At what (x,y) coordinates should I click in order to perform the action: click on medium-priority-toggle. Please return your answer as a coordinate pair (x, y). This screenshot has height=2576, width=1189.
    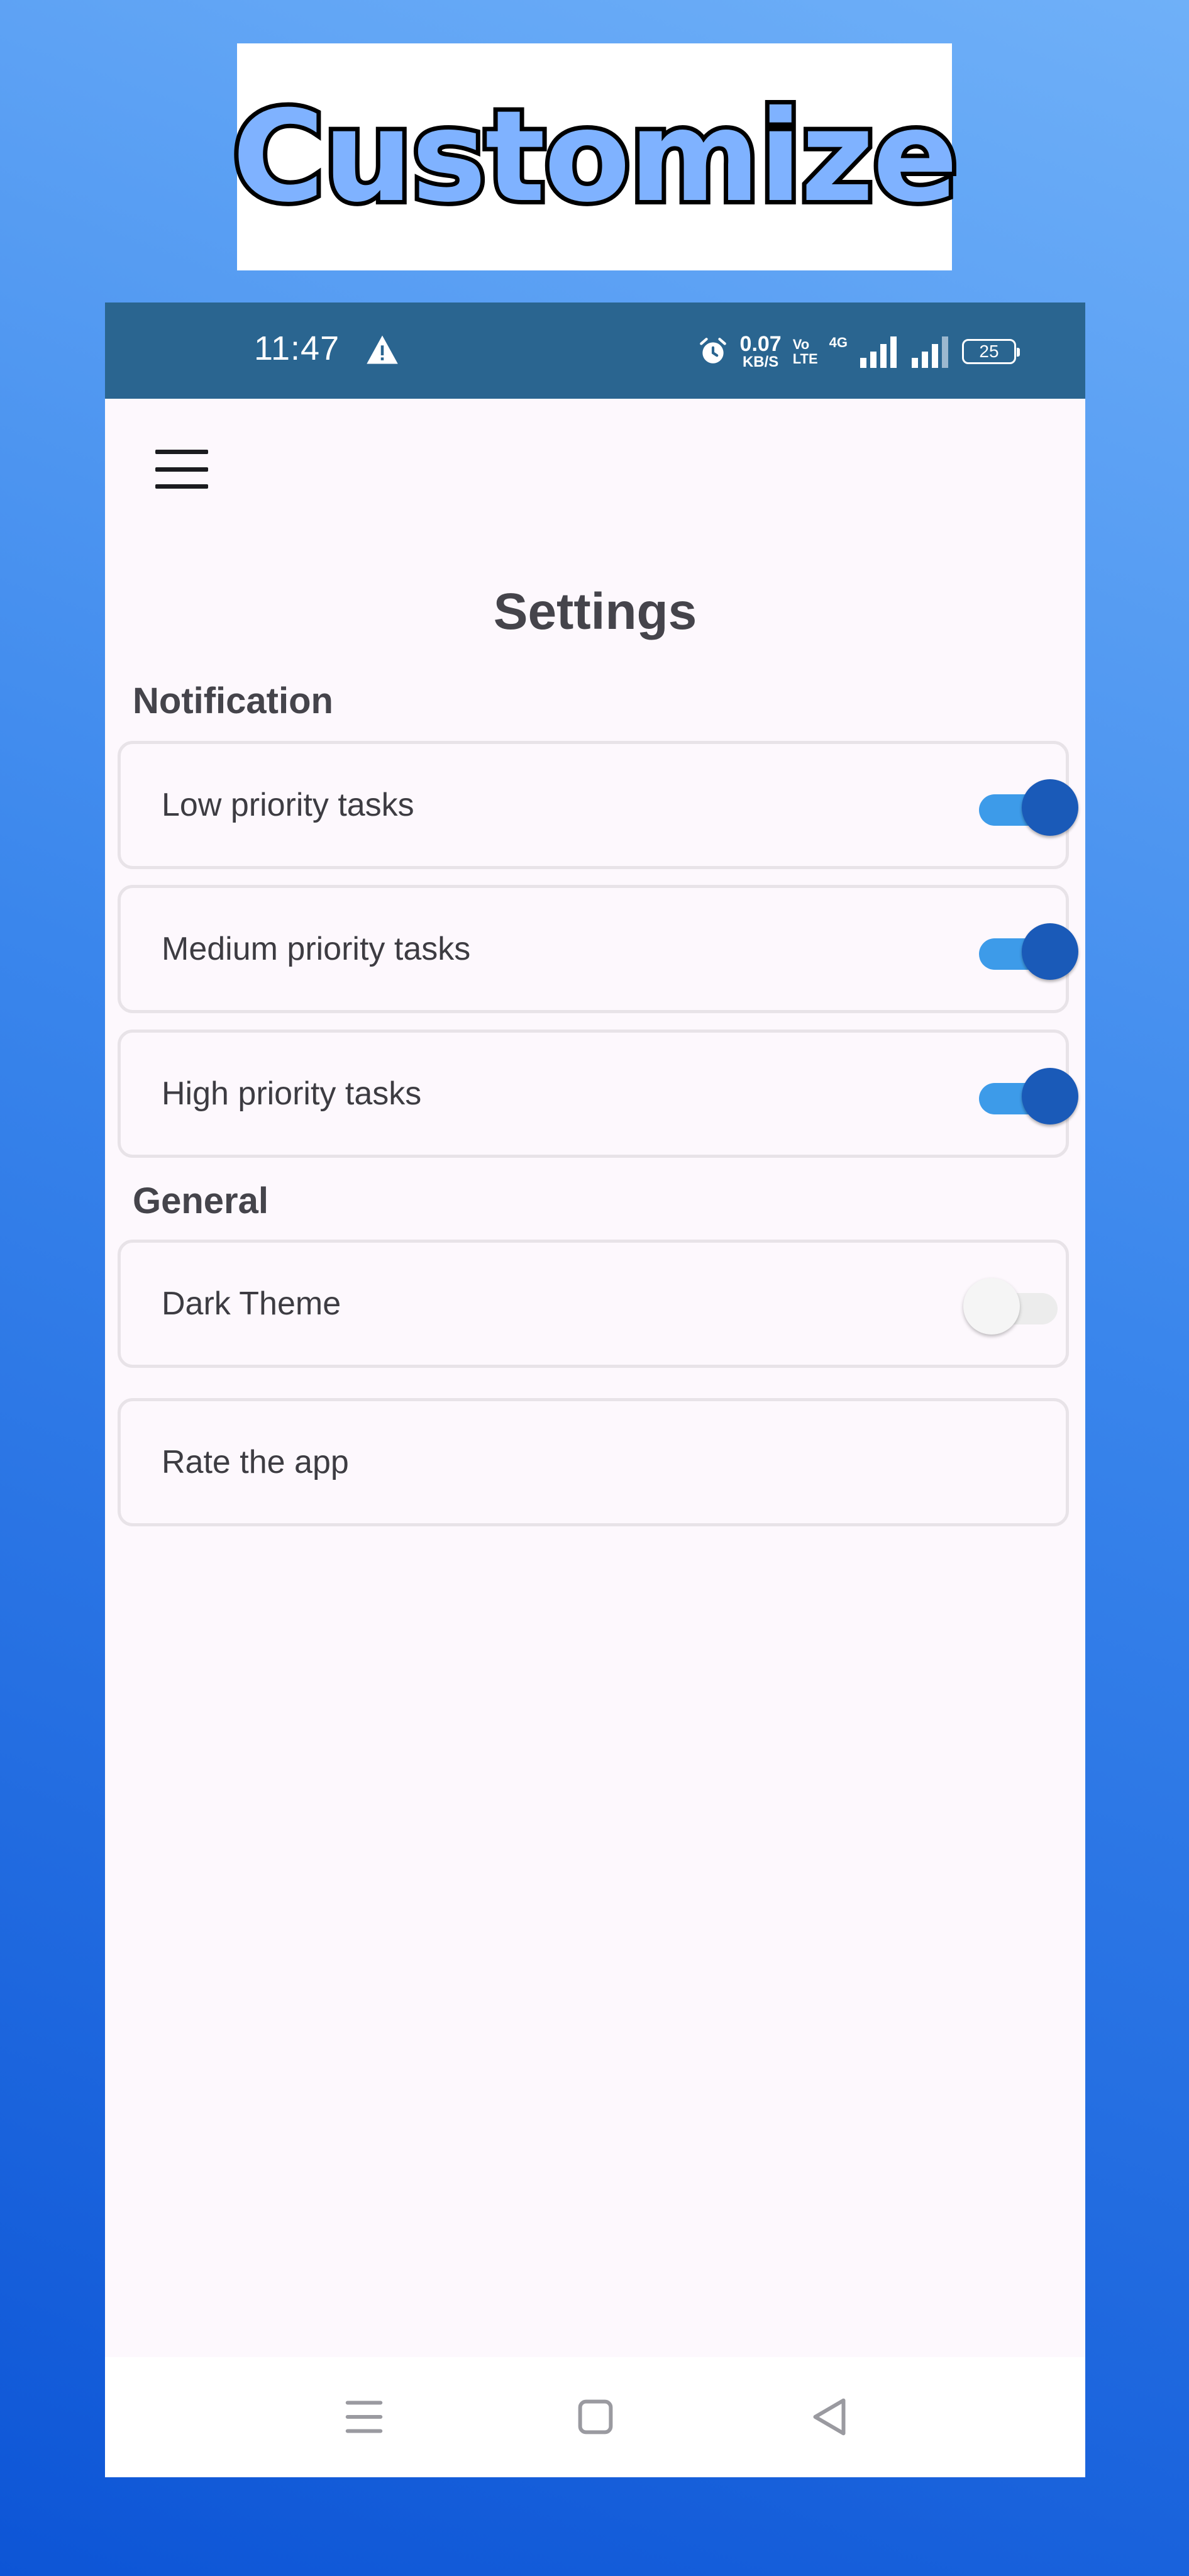
    Looking at the image, I should click on (1029, 950).